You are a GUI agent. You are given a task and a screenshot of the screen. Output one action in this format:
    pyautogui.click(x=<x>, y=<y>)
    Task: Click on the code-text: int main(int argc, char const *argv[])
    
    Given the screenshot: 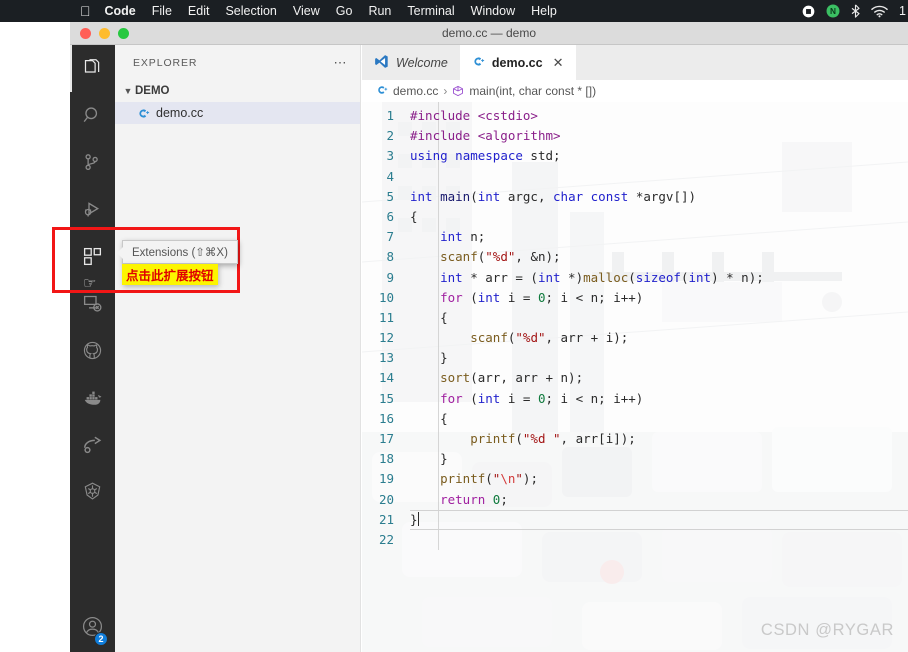 What is the action you would take?
    pyautogui.click(x=553, y=196)
    